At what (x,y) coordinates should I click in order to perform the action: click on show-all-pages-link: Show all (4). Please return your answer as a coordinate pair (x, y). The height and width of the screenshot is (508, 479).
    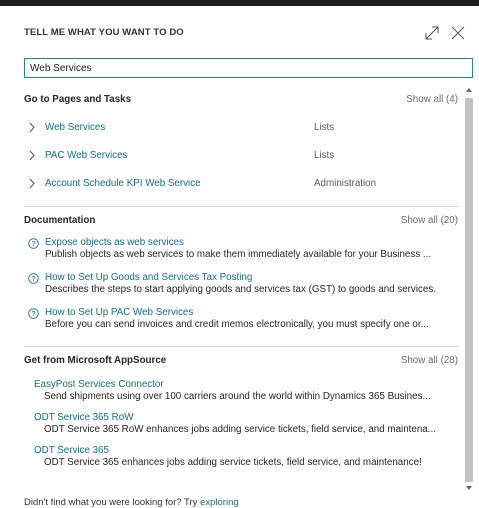
    Looking at the image, I should click on (432, 99).